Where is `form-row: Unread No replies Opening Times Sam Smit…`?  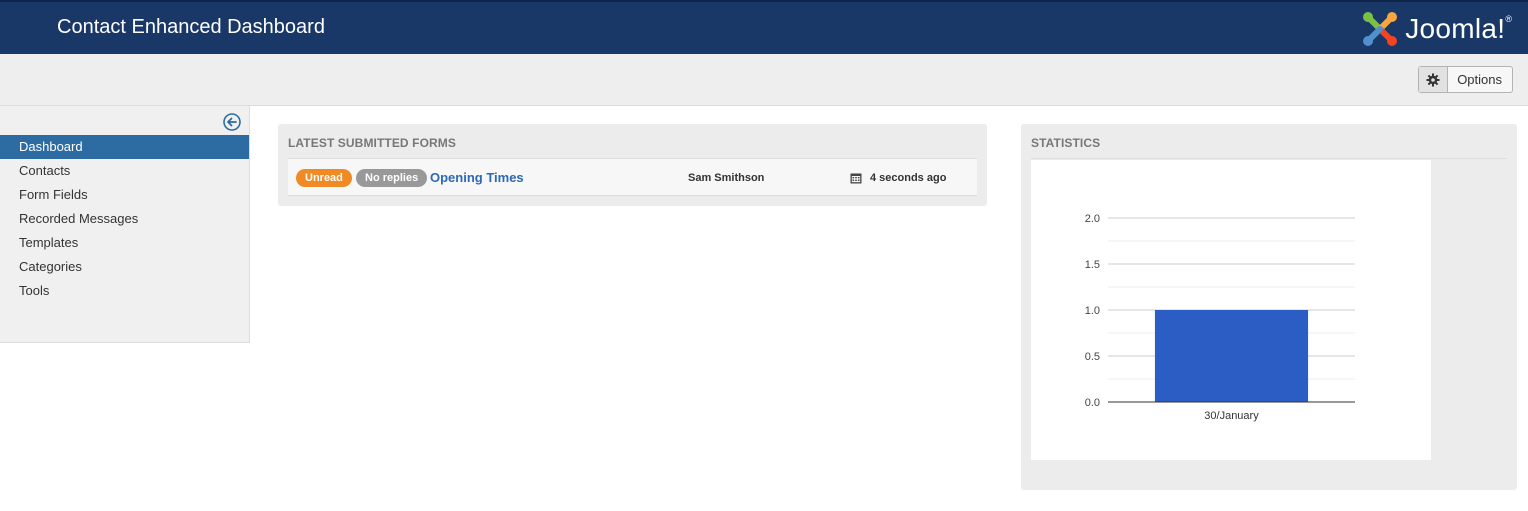
form-row: Unread No replies Opening Times Sam Smit… is located at coordinates (632, 177).